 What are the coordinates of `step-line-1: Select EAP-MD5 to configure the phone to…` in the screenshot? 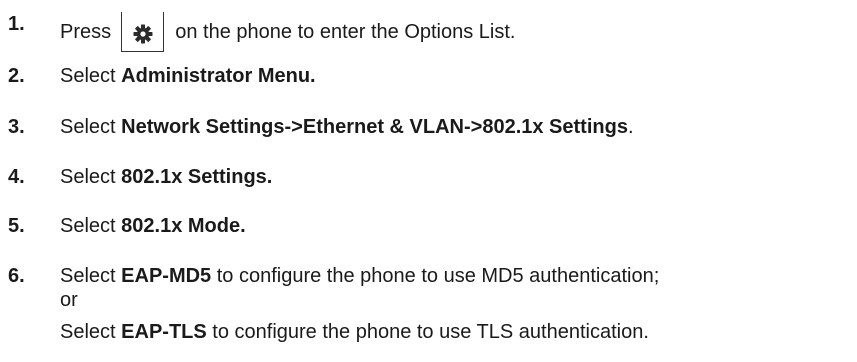 It's located at (359, 276).